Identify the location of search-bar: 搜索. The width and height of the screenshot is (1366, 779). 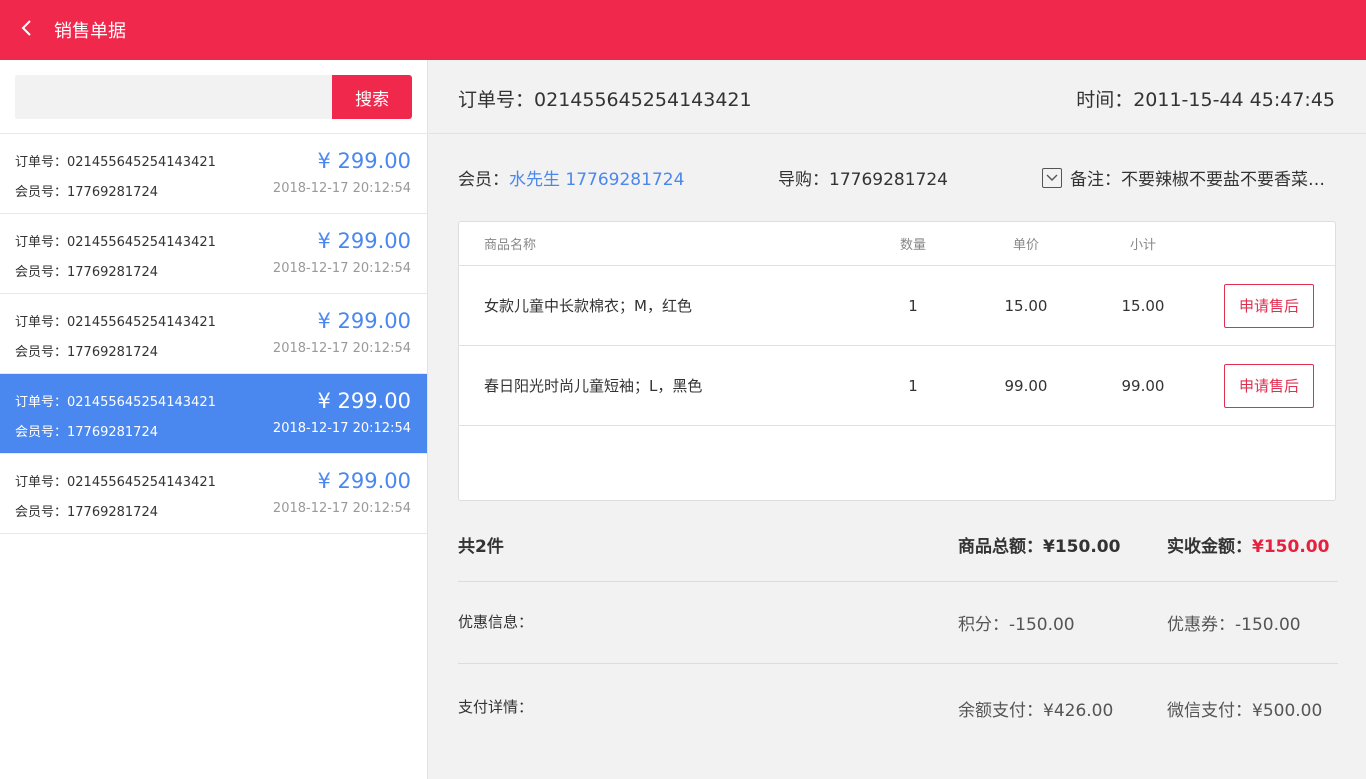
(213, 97).